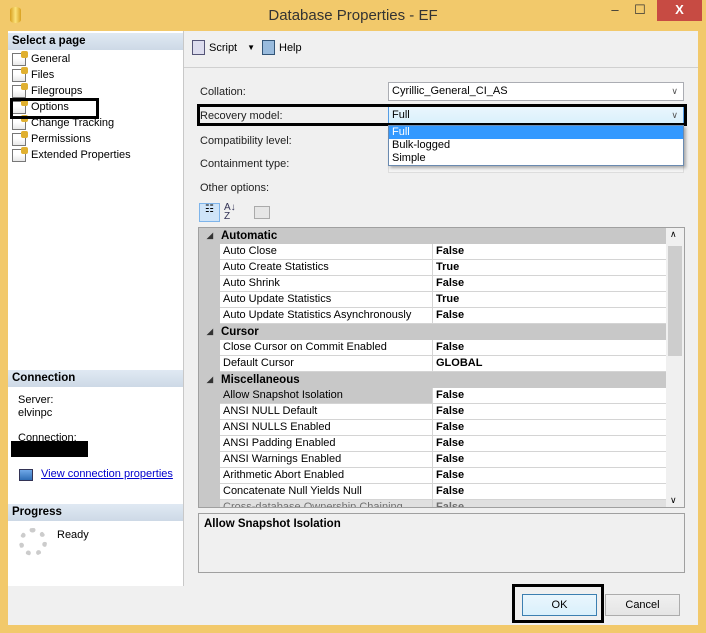  I want to click on property-row: Allow Snapshot Isolation False, so click(432, 396).